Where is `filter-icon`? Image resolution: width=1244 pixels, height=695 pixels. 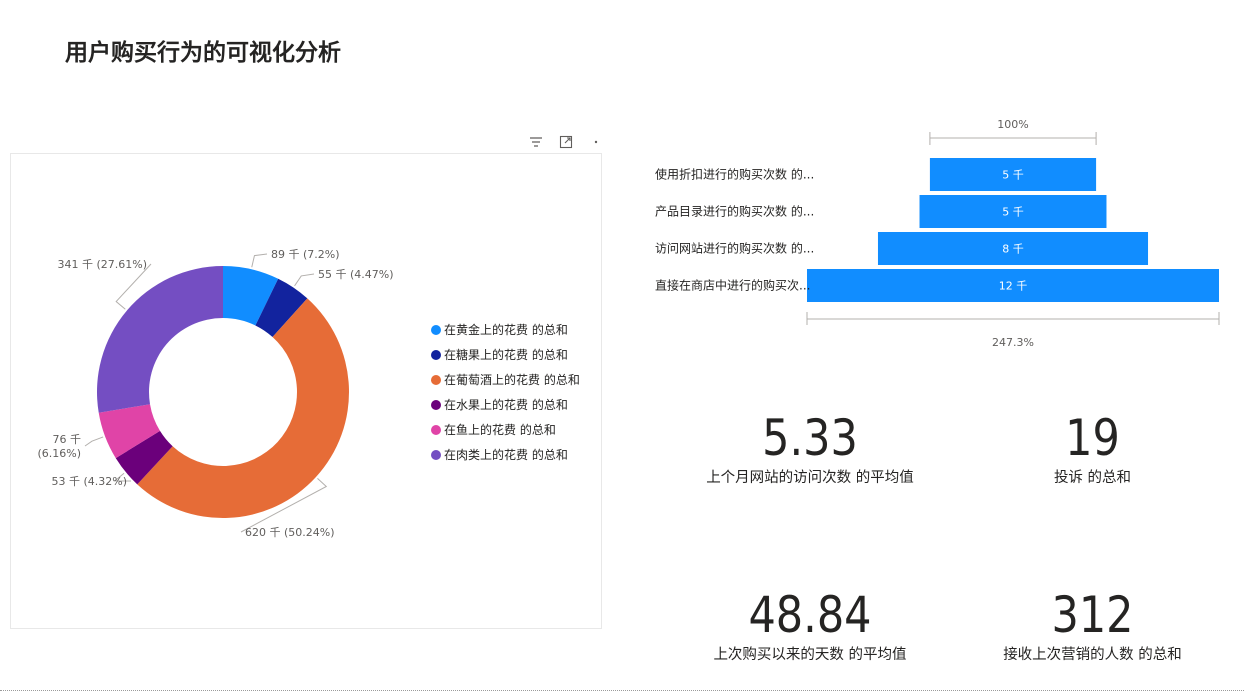 filter-icon is located at coordinates (536, 142).